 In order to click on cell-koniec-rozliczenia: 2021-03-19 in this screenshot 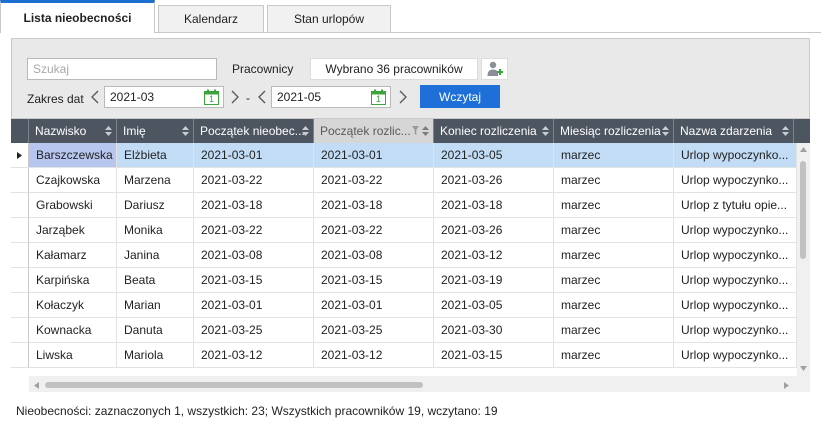, I will do `click(494, 280)`.